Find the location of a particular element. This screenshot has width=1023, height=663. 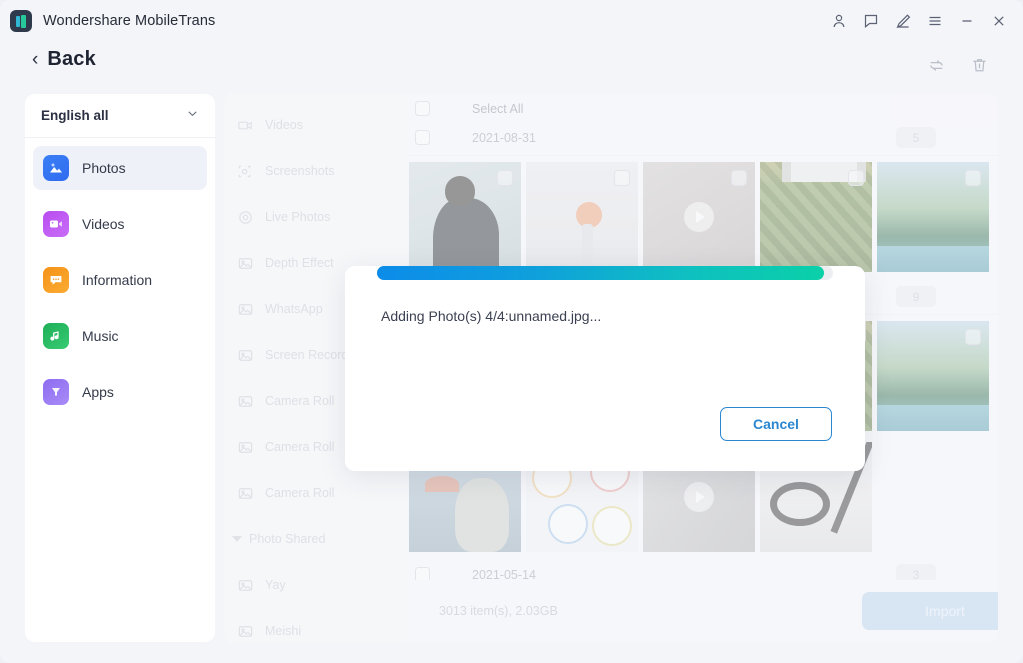

progress-bar-track is located at coordinates (605, 273).